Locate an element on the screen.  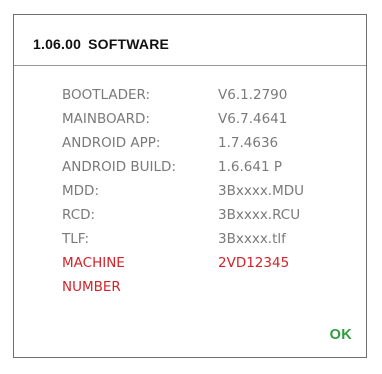
machine-number-value: 2VD12345 is located at coordinates (254, 263).